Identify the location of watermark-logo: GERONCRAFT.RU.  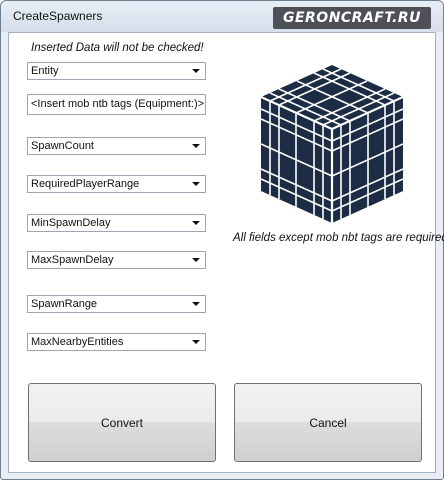
(351, 18).